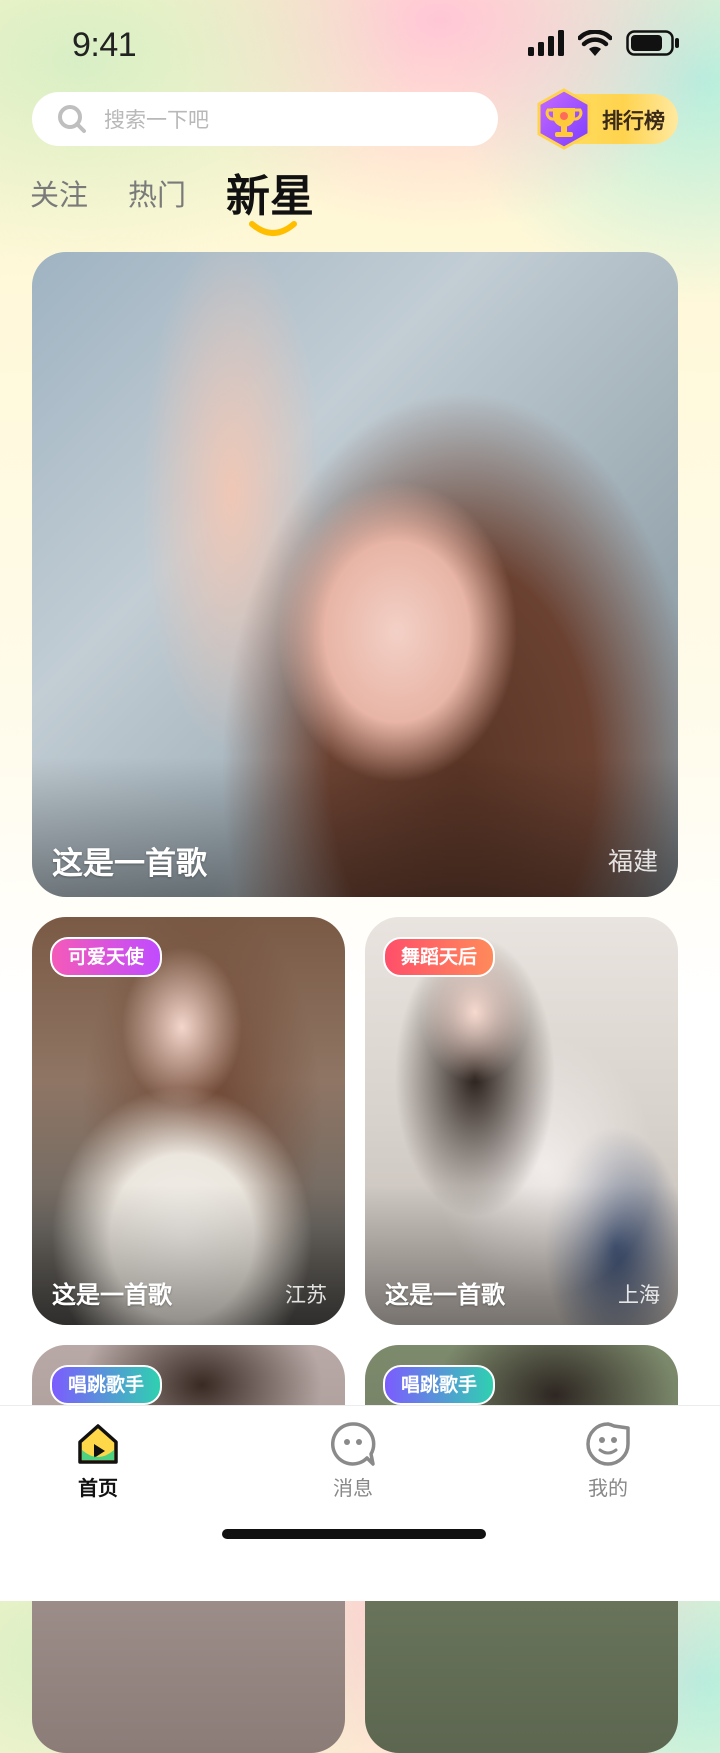 This screenshot has width=720, height=1753. I want to click on battery-icon, so click(652, 43).